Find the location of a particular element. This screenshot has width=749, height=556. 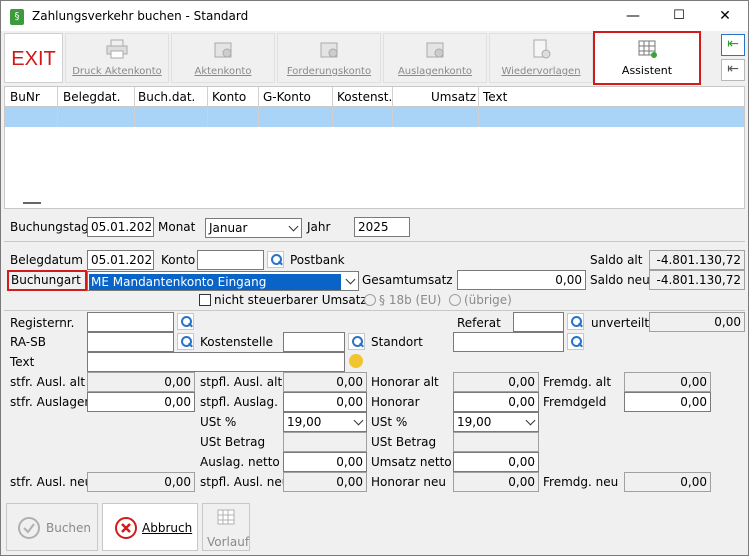

arrow-in-icon: ⇤ is located at coordinates (733, 45).